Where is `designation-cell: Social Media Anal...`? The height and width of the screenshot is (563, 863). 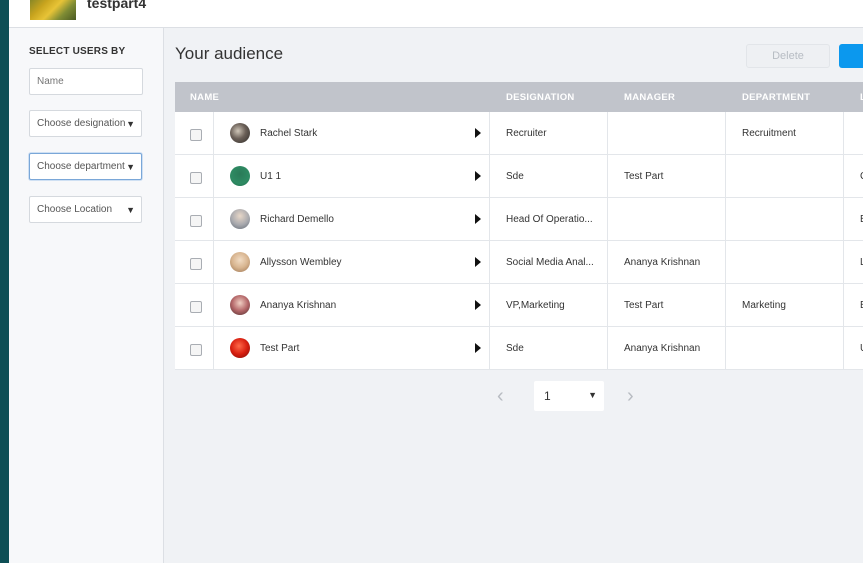
designation-cell: Social Media Anal... is located at coordinates (550, 262).